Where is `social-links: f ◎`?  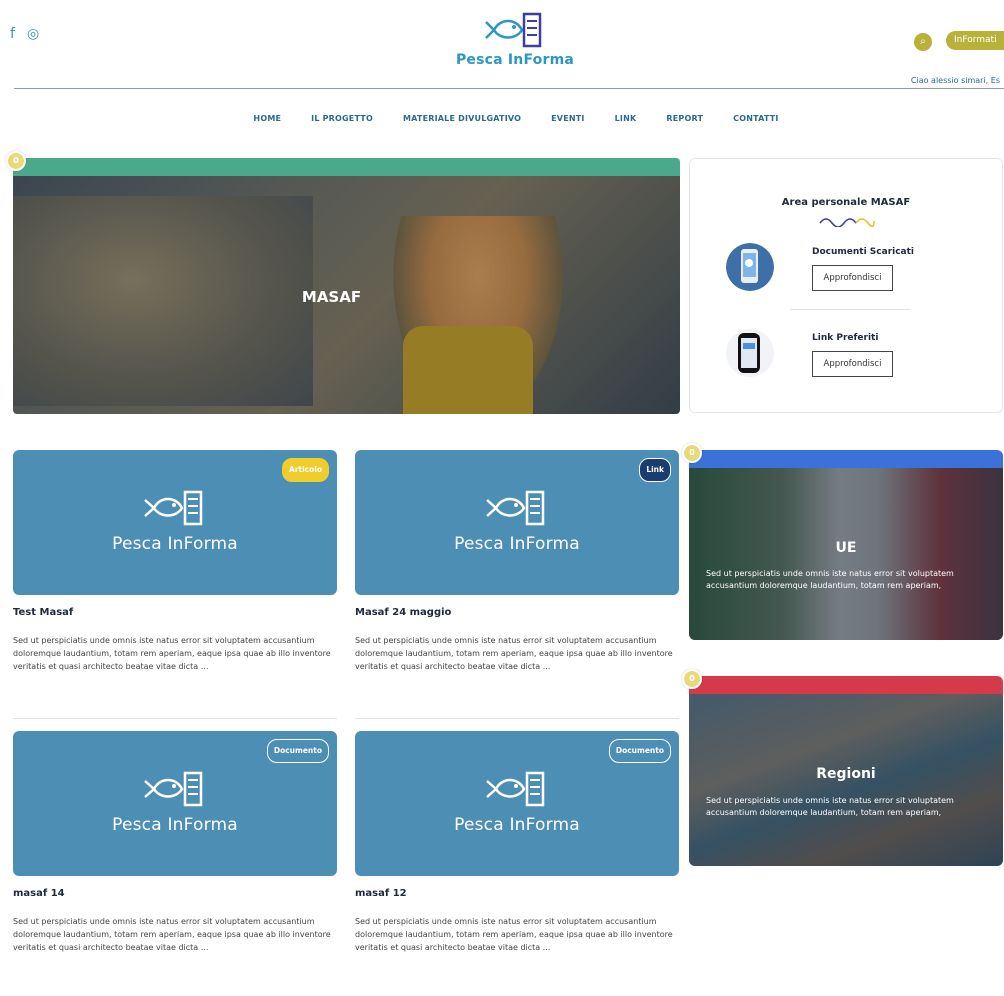
social-links: f ◎ is located at coordinates (24, 34).